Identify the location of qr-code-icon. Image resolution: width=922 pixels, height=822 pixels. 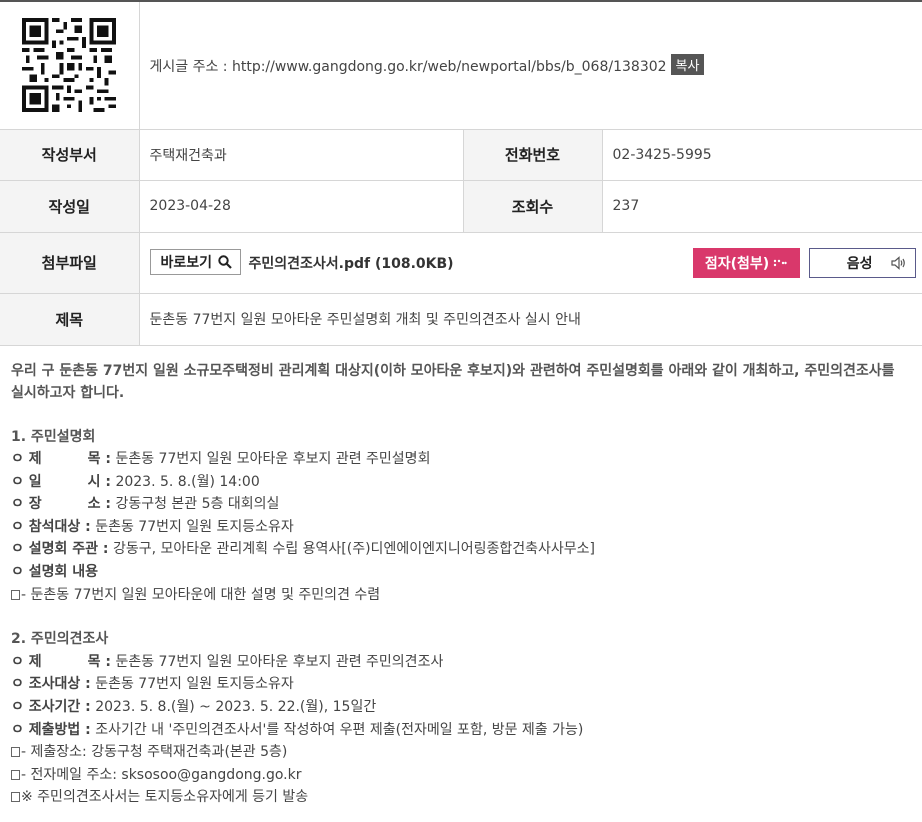
(69, 65).